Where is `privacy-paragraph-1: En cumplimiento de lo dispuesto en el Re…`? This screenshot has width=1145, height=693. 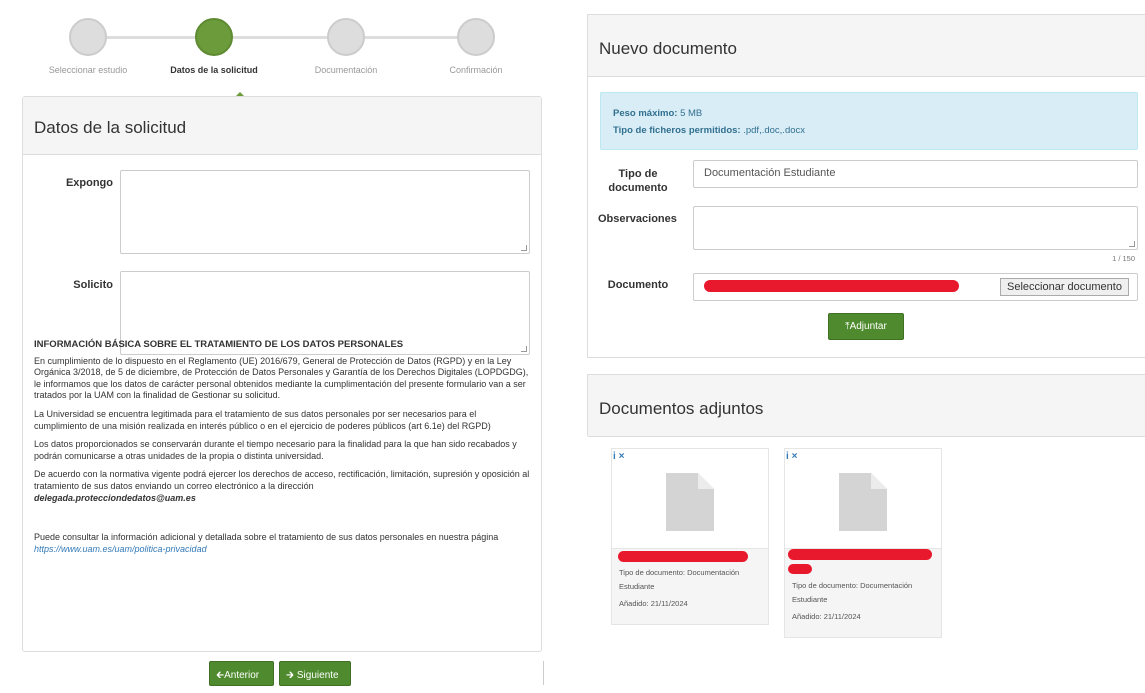 privacy-paragraph-1: En cumplimiento de lo dispuesto en el Re… is located at coordinates (281, 378).